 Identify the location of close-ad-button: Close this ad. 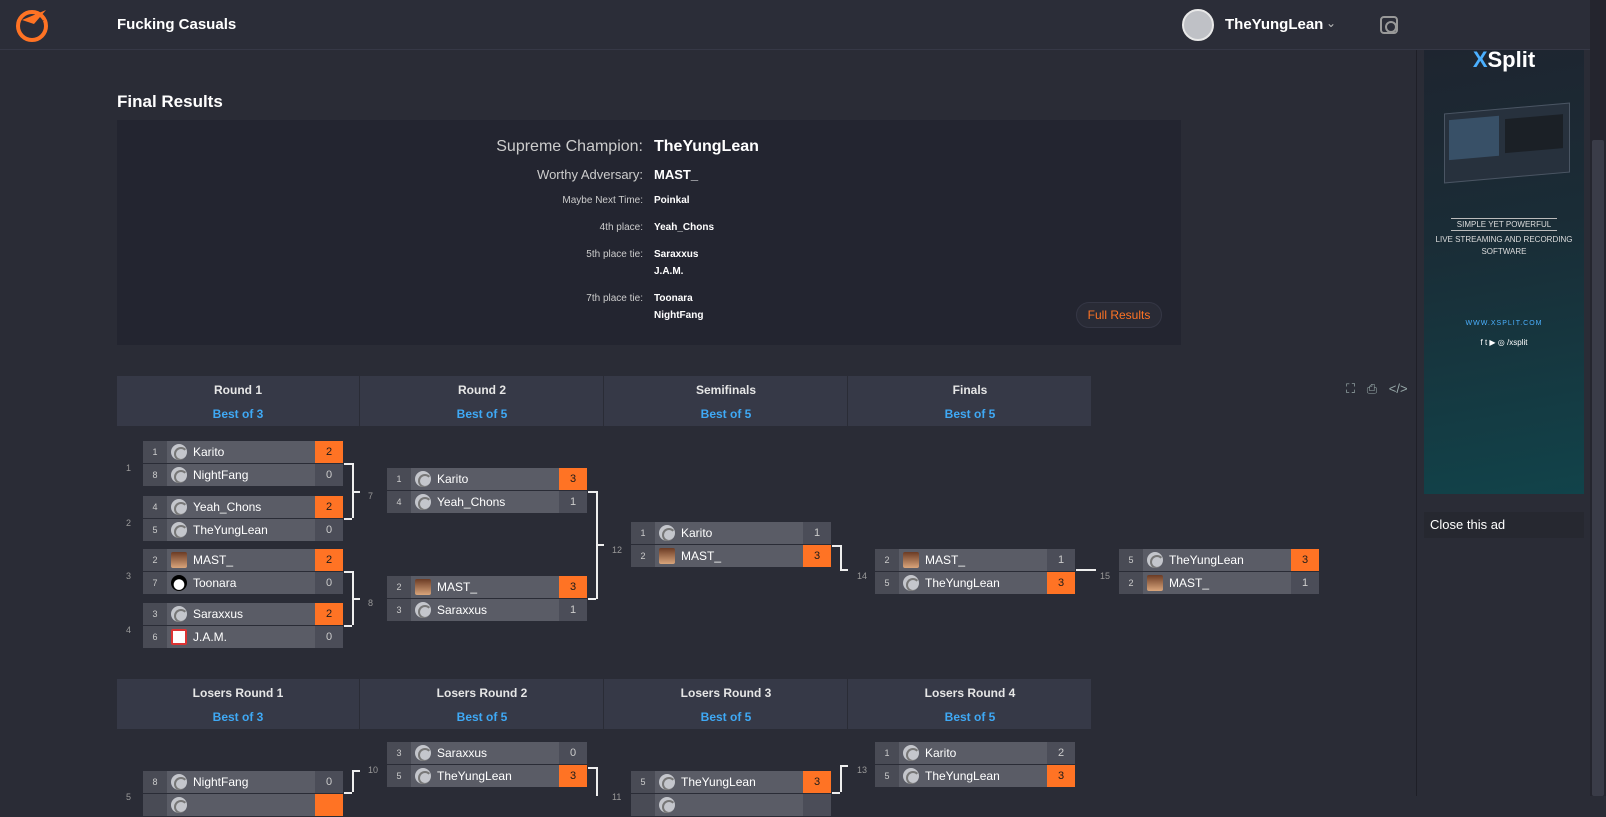
(1504, 525).